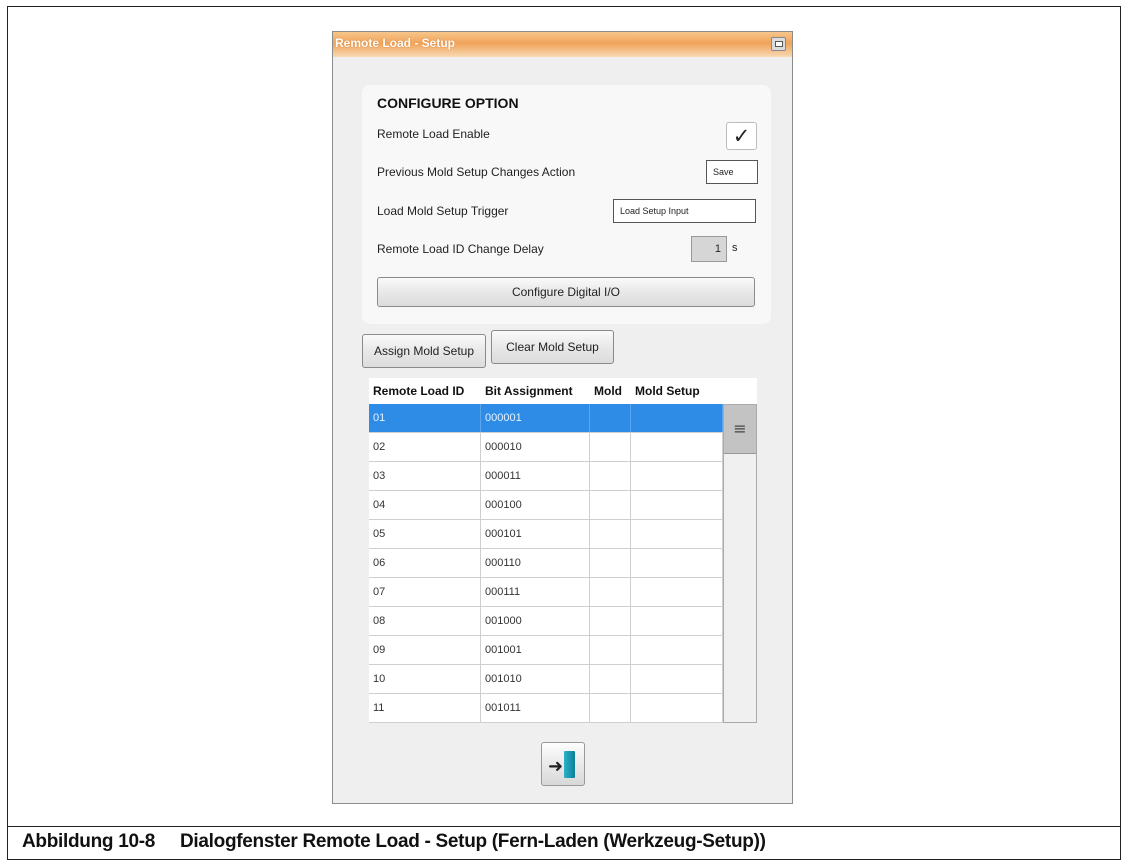 This screenshot has height=866, width=1128. Describe the element at coordinates (425, 447) in the screenshot. I see `cell-remote-load-id: 02` at that location.